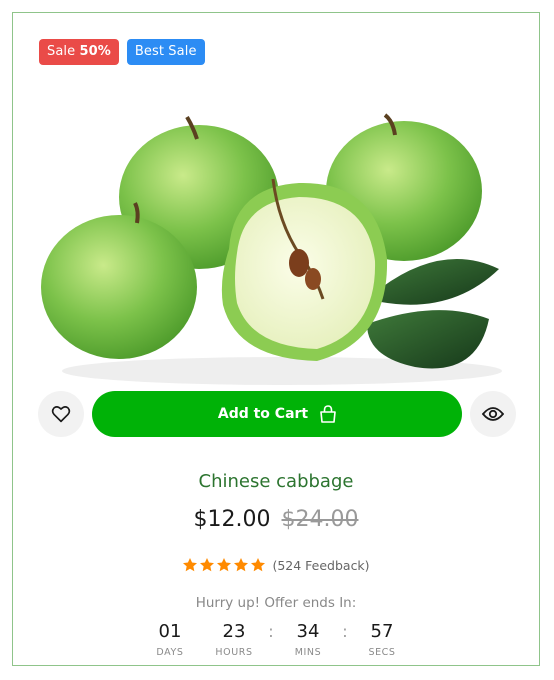 Image resolution: width=554 pixels, height=680 pixels. What do you see at coordinates (122, 52) in the screenshot?
I see `badges: Sale 50% Best Sale` at bounding box center [122, 52].